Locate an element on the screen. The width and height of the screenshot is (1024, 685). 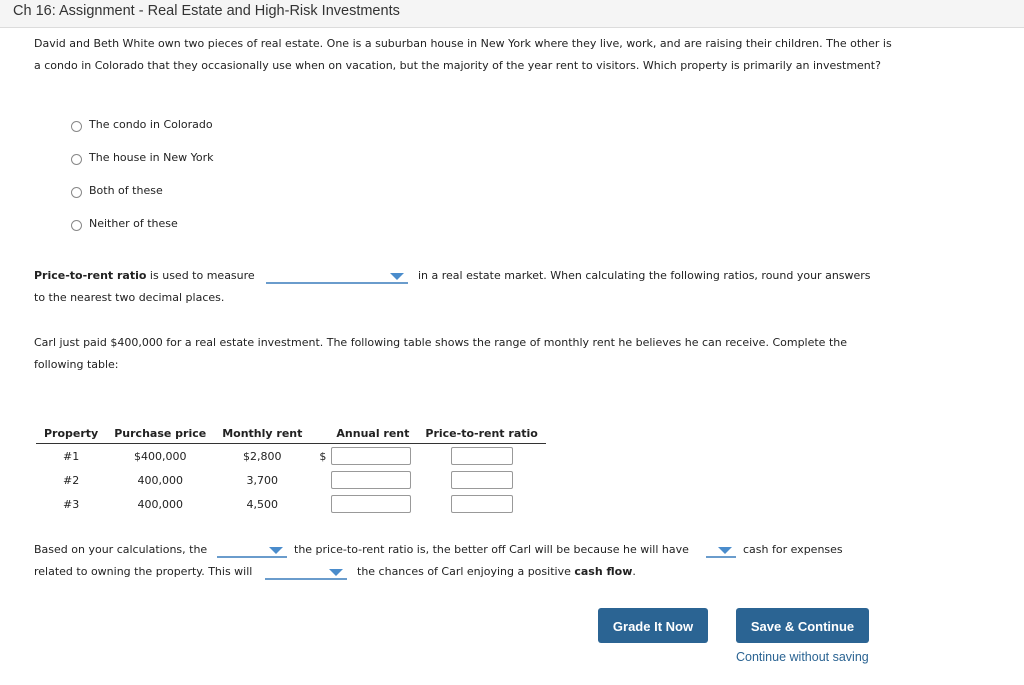
question-4-part-3: cash for expenses is located at coordinates (793, 549).